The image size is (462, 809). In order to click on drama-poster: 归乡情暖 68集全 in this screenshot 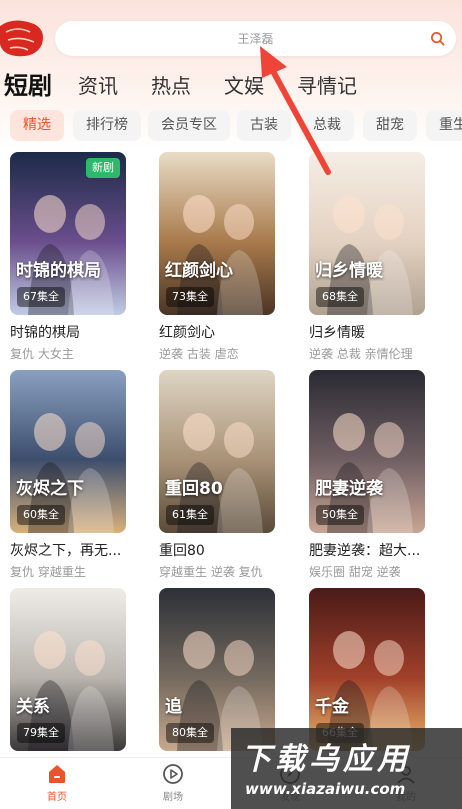, I will do `click(367, 233)`.